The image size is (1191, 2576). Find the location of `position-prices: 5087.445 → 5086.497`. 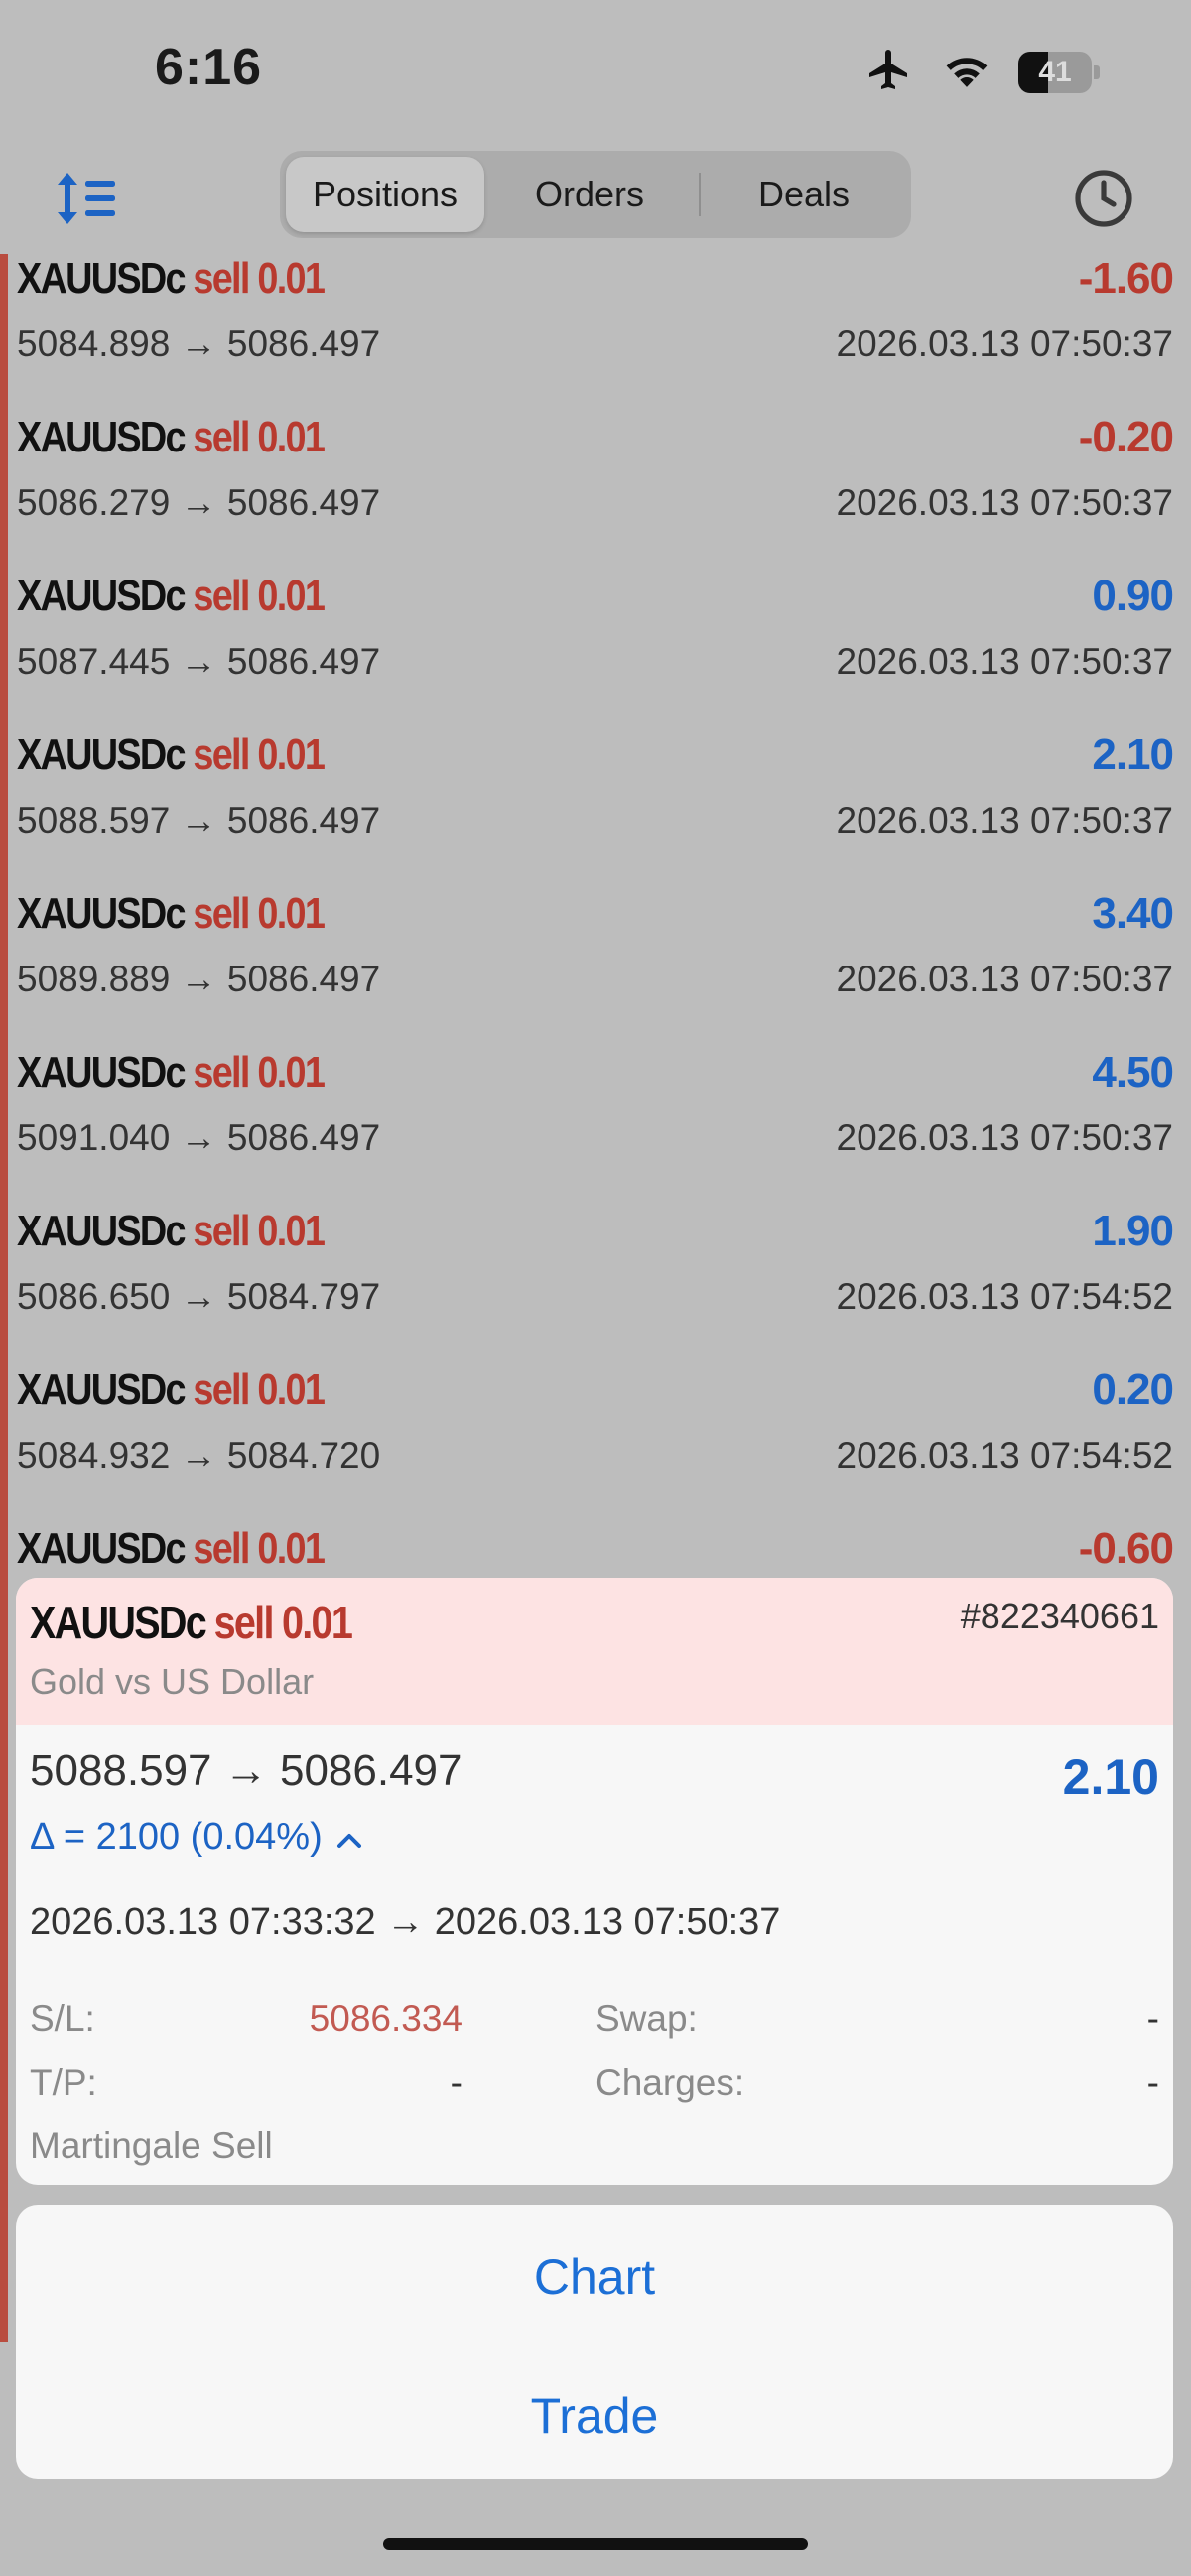

position-prices: 5087.445 → 5086.497 is located at coordinates (199, 662).